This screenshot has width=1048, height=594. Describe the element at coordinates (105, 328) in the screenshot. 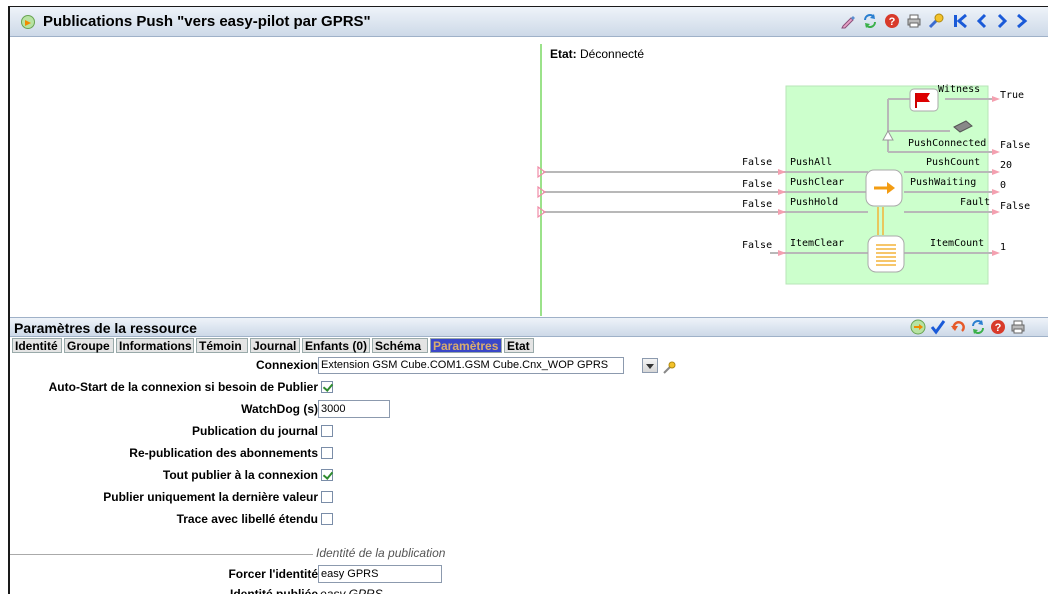

I see `panel-title: Paramètres de la ressource` at that location.